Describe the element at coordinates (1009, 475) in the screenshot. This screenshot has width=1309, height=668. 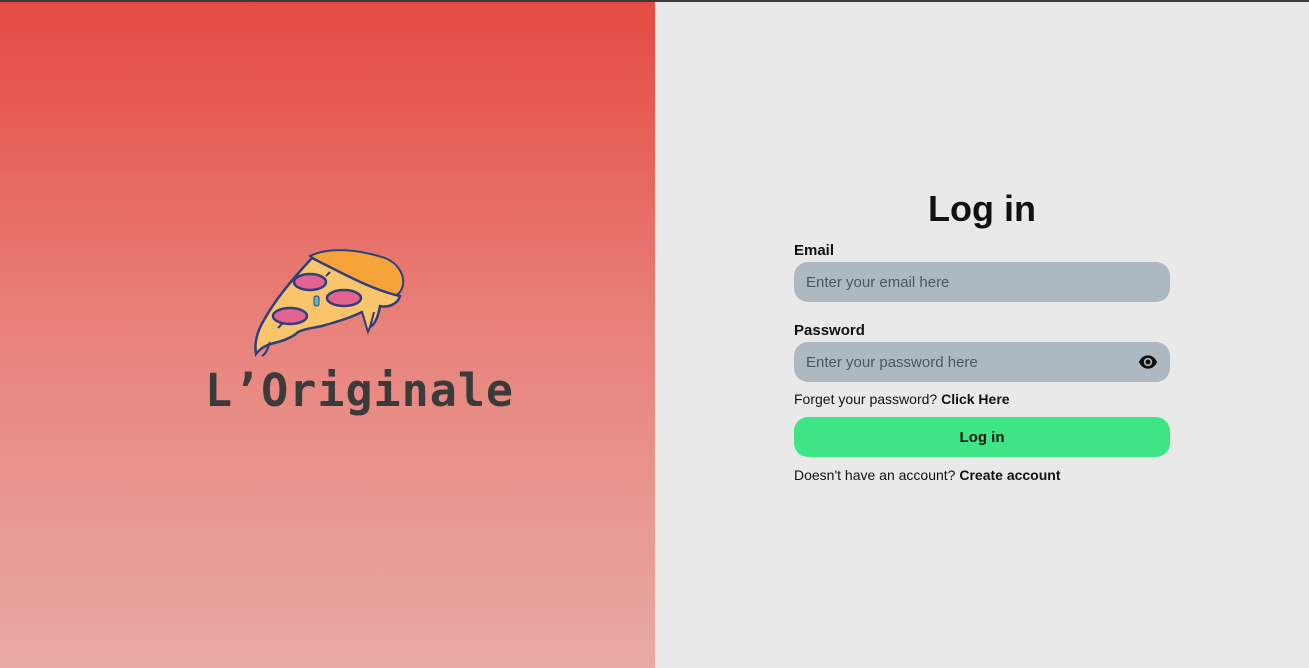
I see `create-account-link: Create account` at that location.